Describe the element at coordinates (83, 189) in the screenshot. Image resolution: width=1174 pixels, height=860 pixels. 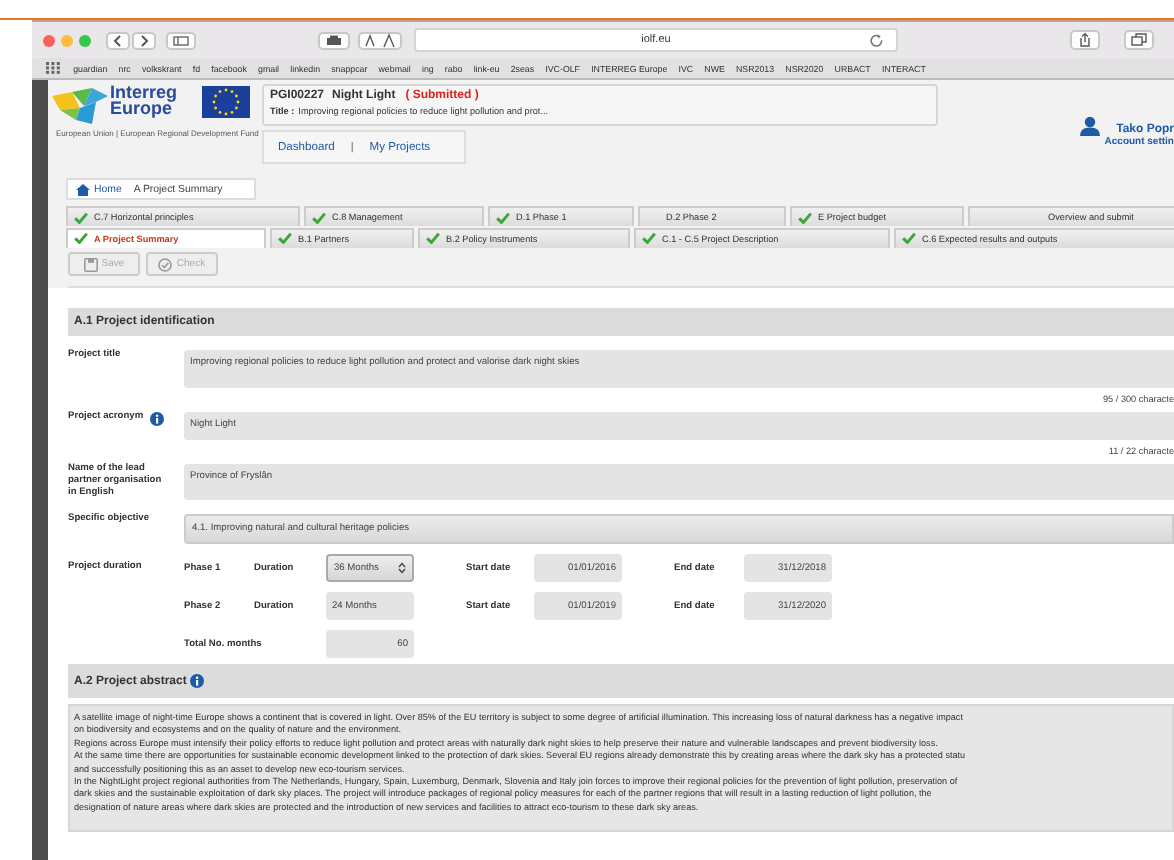
I see `home-icon` at that location.